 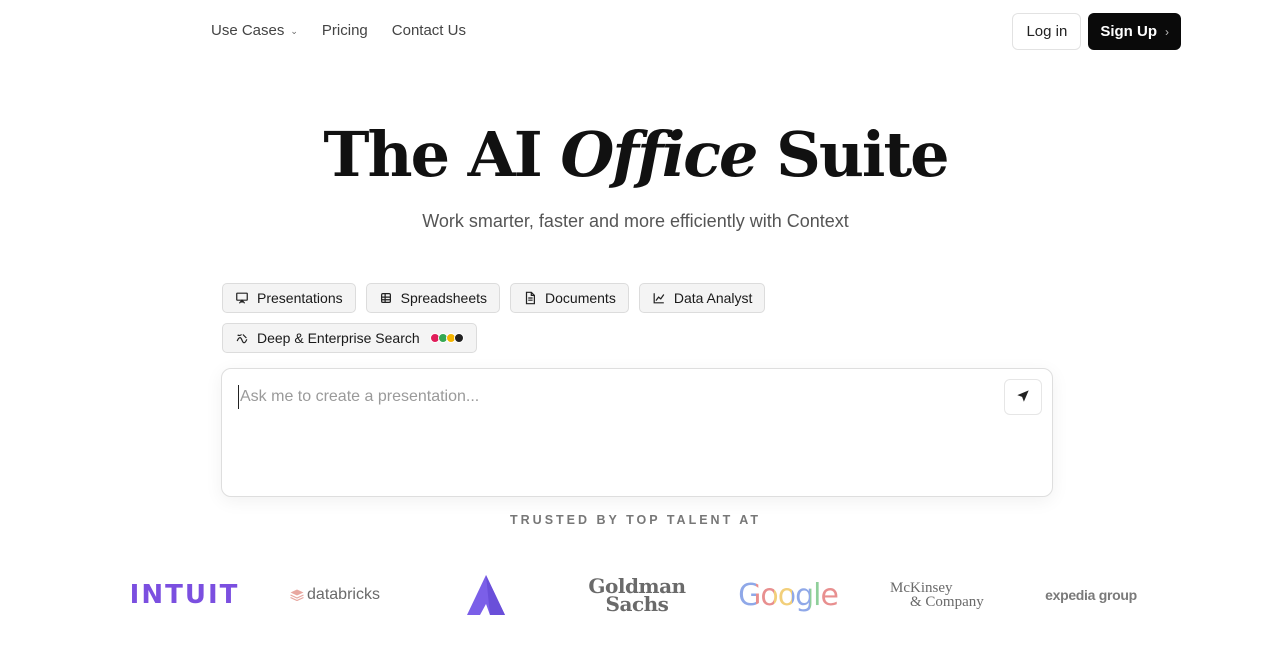 I want to click on nav-pricing: Pricing, so click(x=345, y=30).